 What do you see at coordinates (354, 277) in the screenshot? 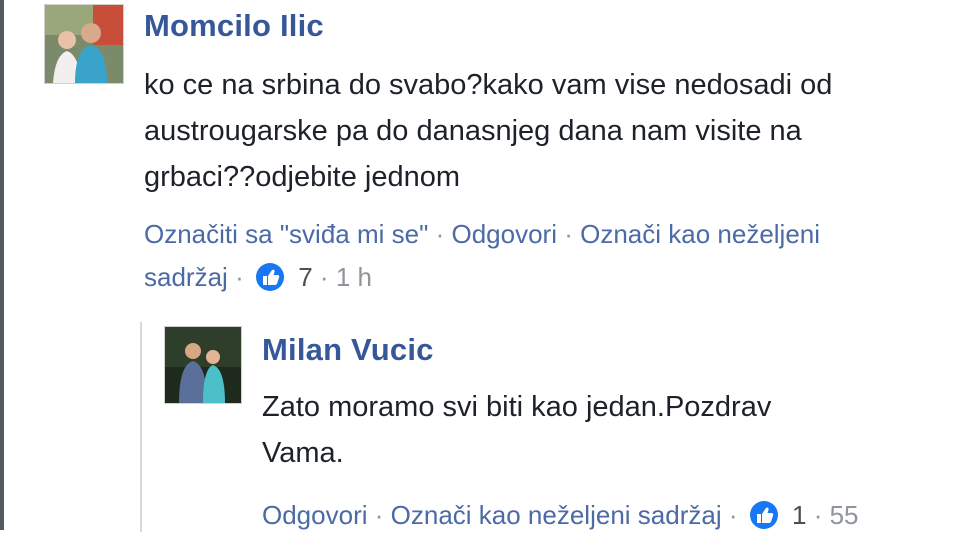
I see `timestamp: 1 h` at bounding box center [354, 277].